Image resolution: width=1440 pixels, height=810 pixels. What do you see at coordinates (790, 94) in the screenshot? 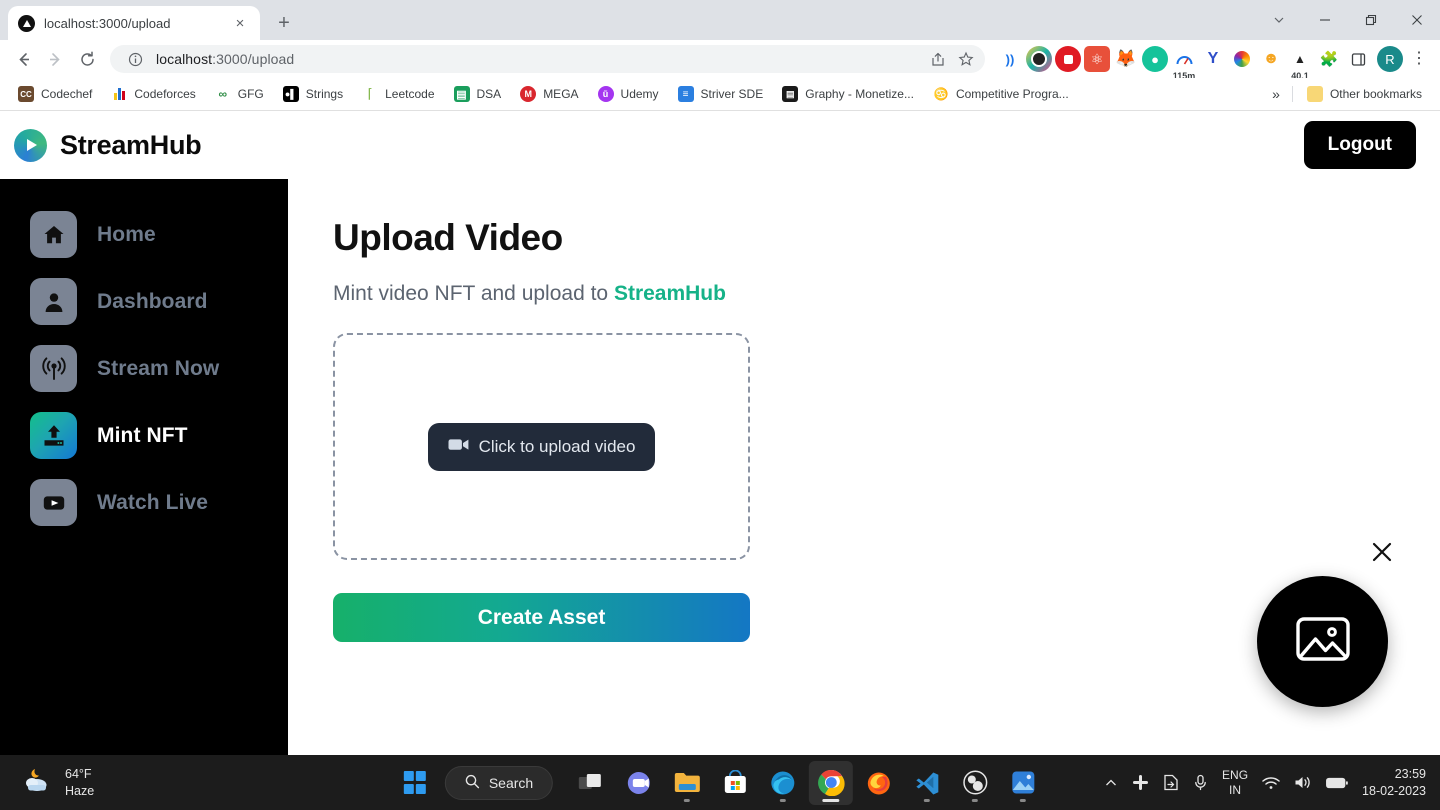
I see `graphy-icon: ▤` at bounding box center [790, 94].